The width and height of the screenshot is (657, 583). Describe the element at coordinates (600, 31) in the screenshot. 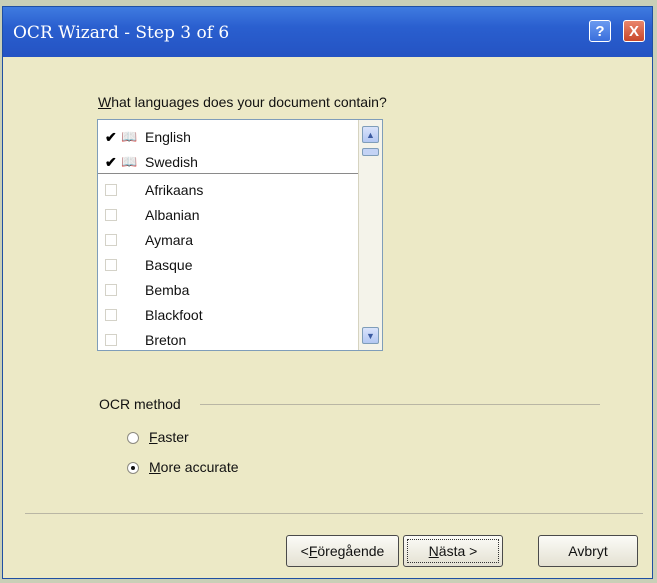

I see `help-icon: ?` at that location.